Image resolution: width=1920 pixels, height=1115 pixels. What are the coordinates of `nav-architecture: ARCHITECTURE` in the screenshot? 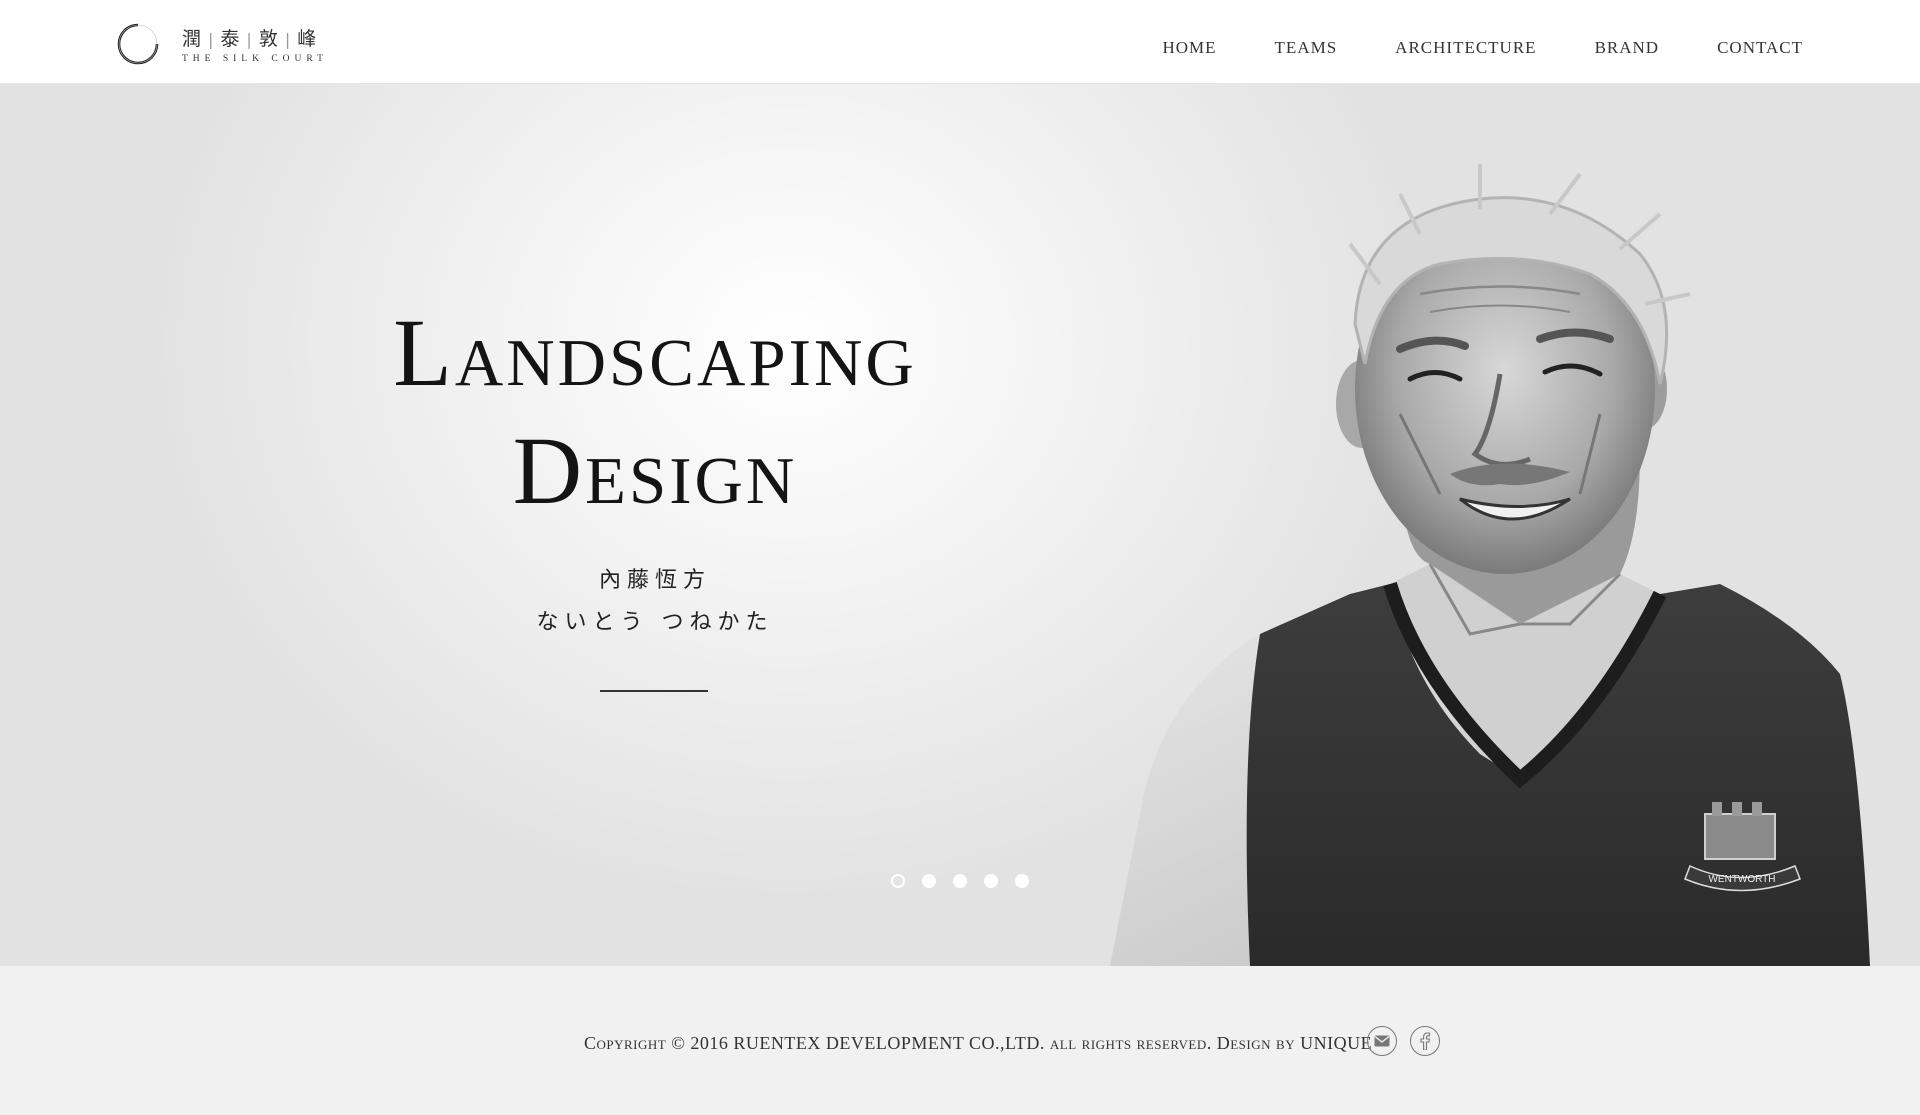 It's located at (1465, 48).